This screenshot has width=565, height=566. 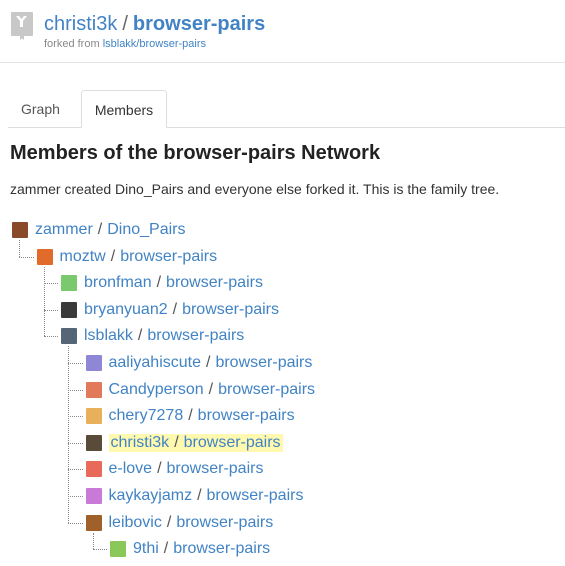 What do you see at coordinates (199, 24) in the screenshot?
I see `repo-name-link: browser-pairs` at bounding box center [199, 24].